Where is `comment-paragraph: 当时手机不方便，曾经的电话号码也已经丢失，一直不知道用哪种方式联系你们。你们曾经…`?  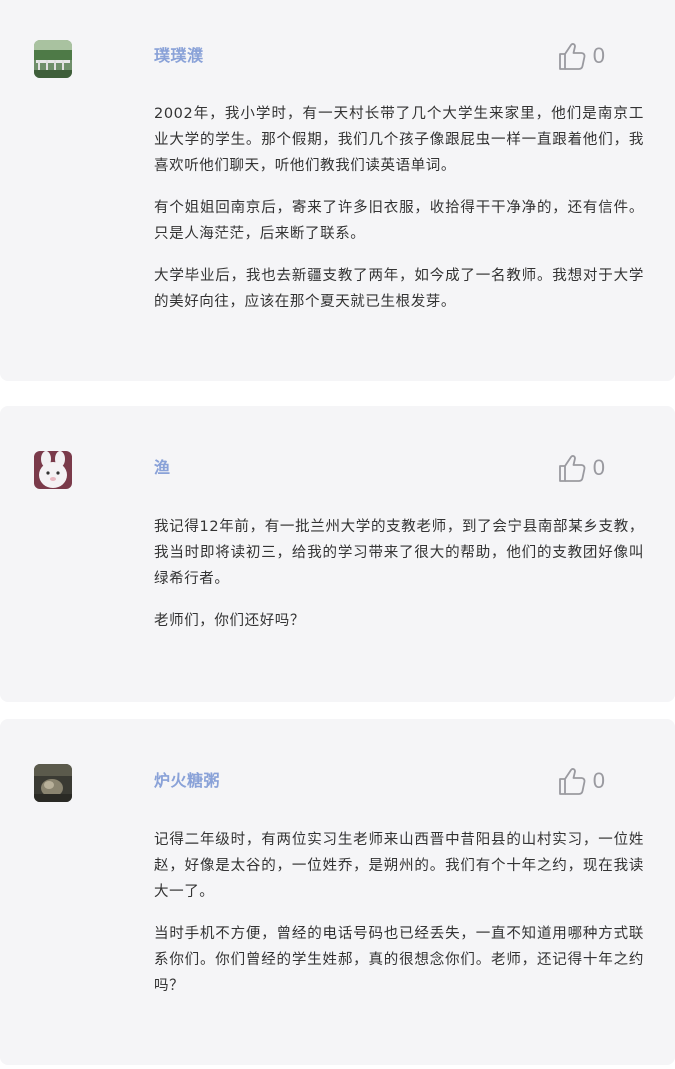 comment-paragraph: 当时手机不方便，曾经的电话号码也已经丢失，一直不知道用哪种方式联系你们。你们曾经… is located at coordinates (399, 960).